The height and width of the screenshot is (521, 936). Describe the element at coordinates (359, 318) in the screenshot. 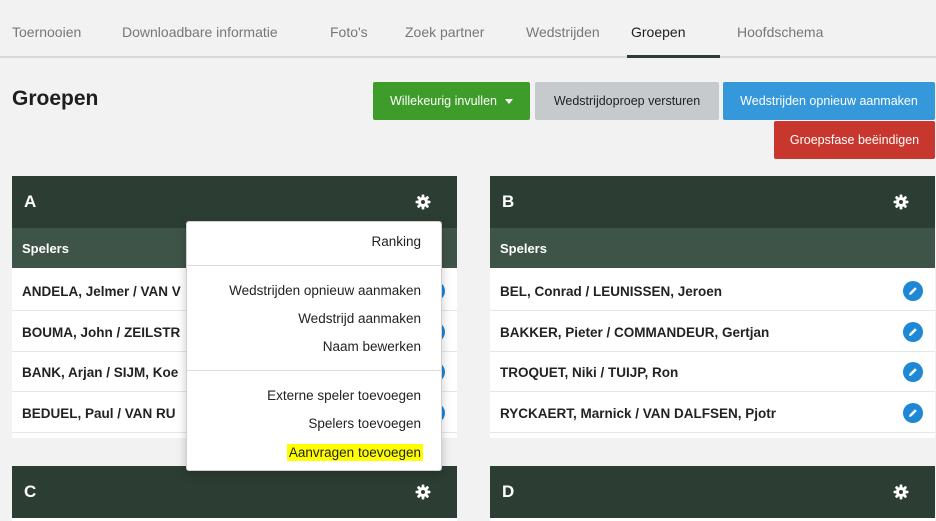

I see `menu-item-create-match: Wedstrijd aanmaken` at that location.